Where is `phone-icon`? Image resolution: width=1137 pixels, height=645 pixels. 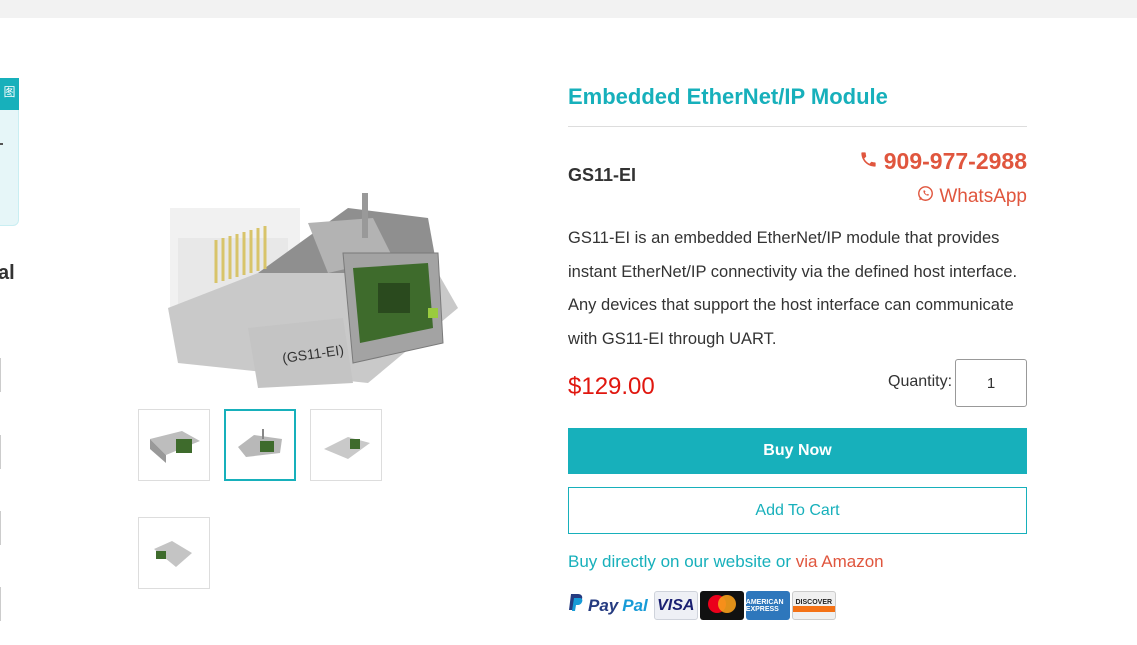
phone-icon is located at coordinates (868, 161).